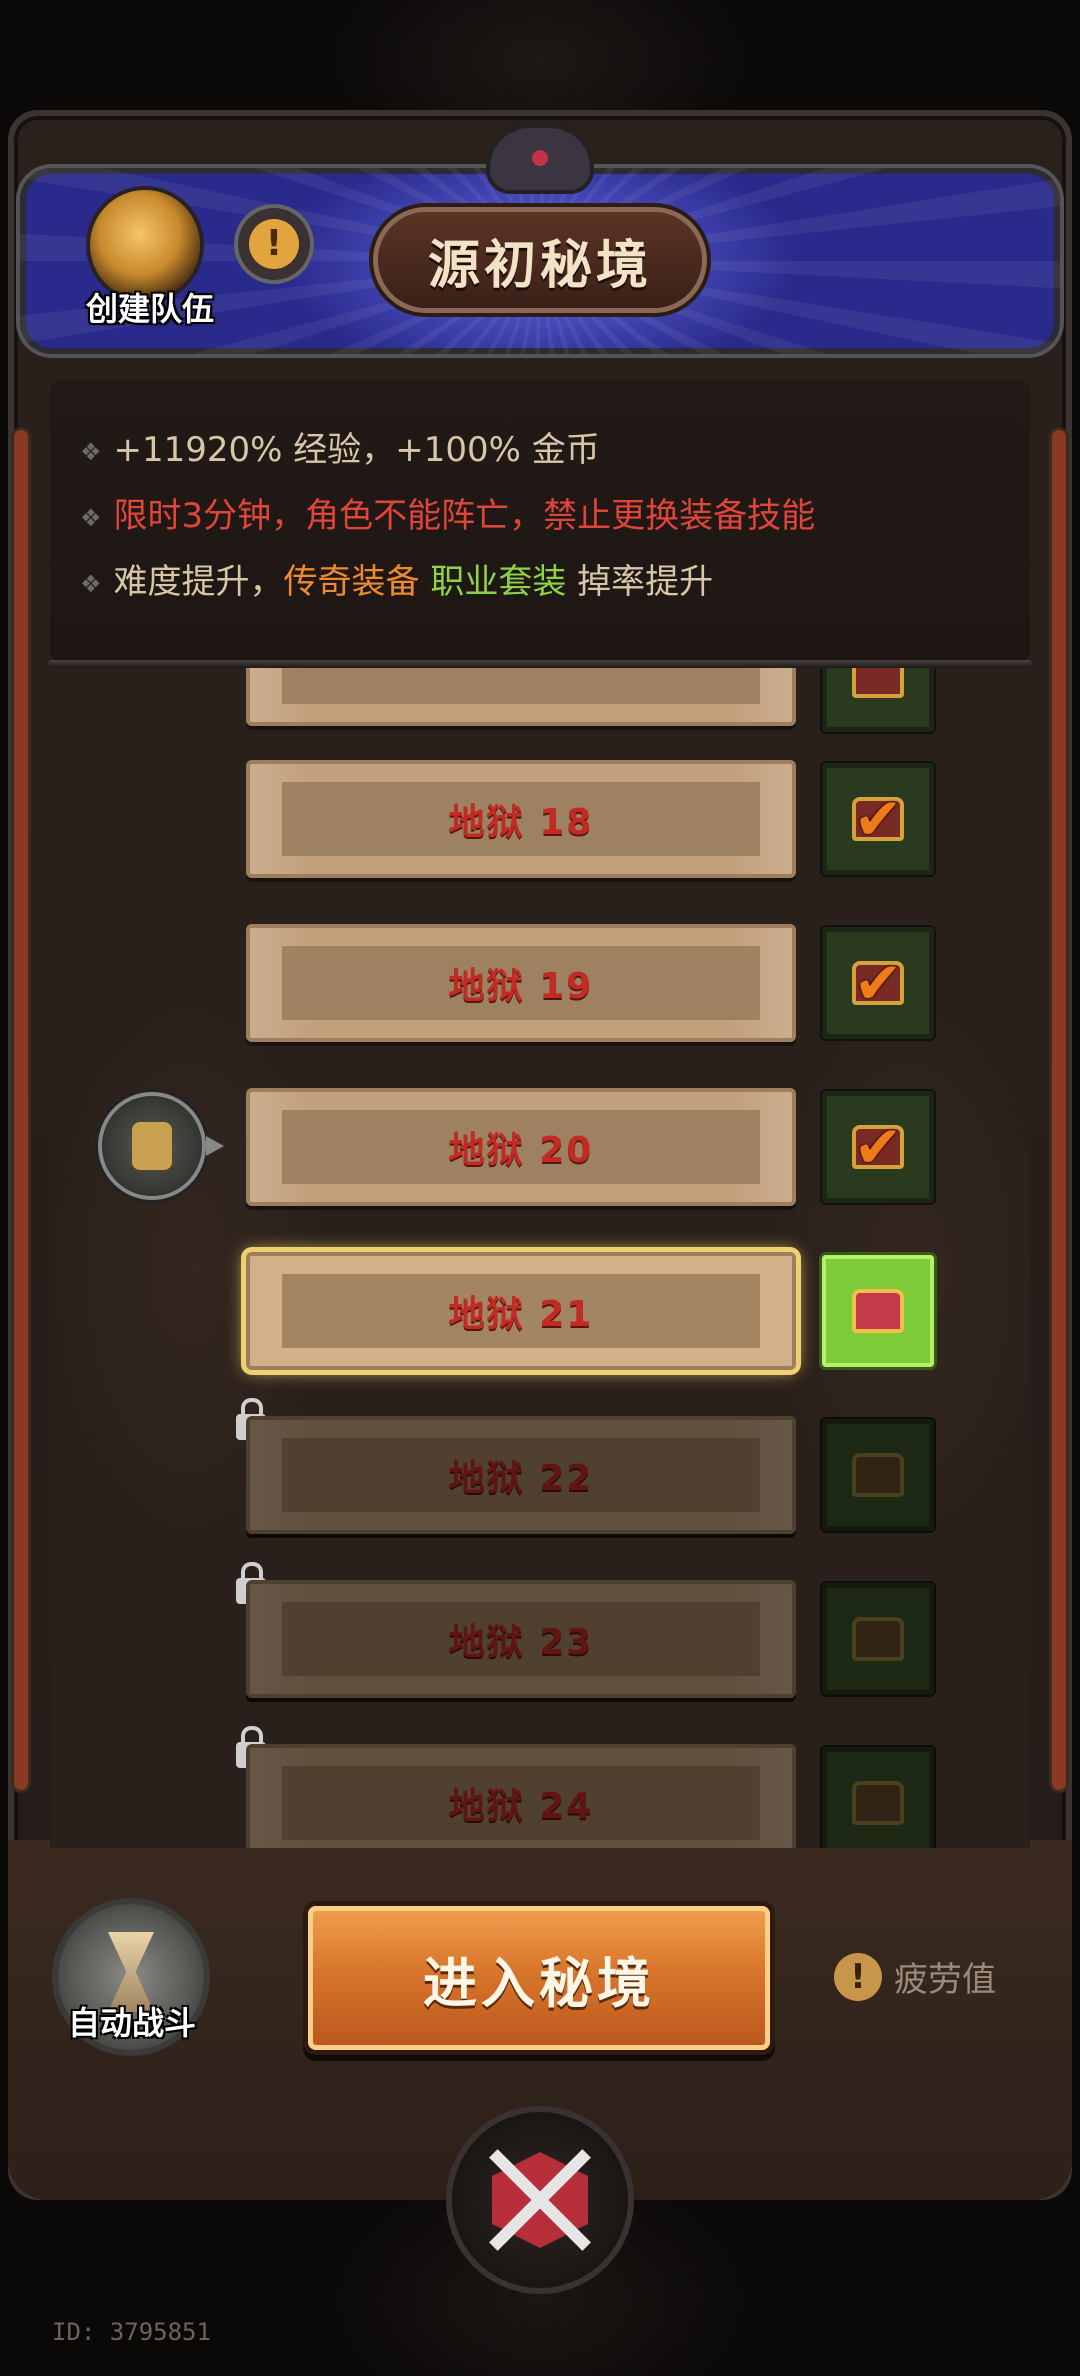  What do you see at coordinates (521, 697) in the screenshot?
I see `level-row-partial` at bounding box center [521, 697].